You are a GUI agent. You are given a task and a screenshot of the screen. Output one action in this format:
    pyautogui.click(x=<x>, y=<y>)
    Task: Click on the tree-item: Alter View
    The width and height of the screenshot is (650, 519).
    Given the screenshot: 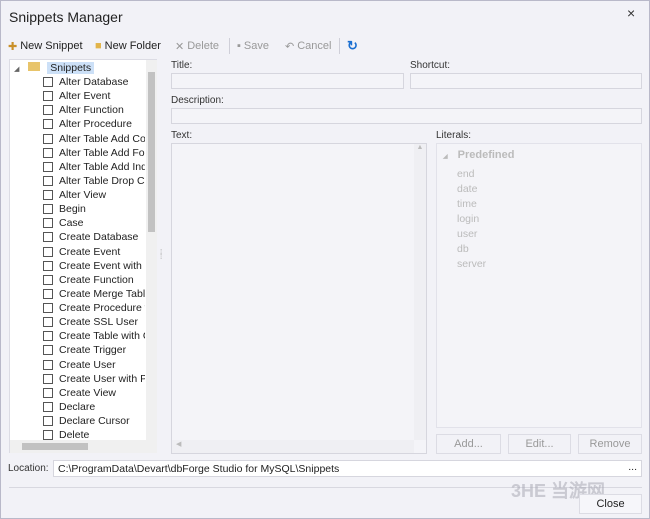 What is the action you would take?
    pyautogui.click(x=78, y=195)
    